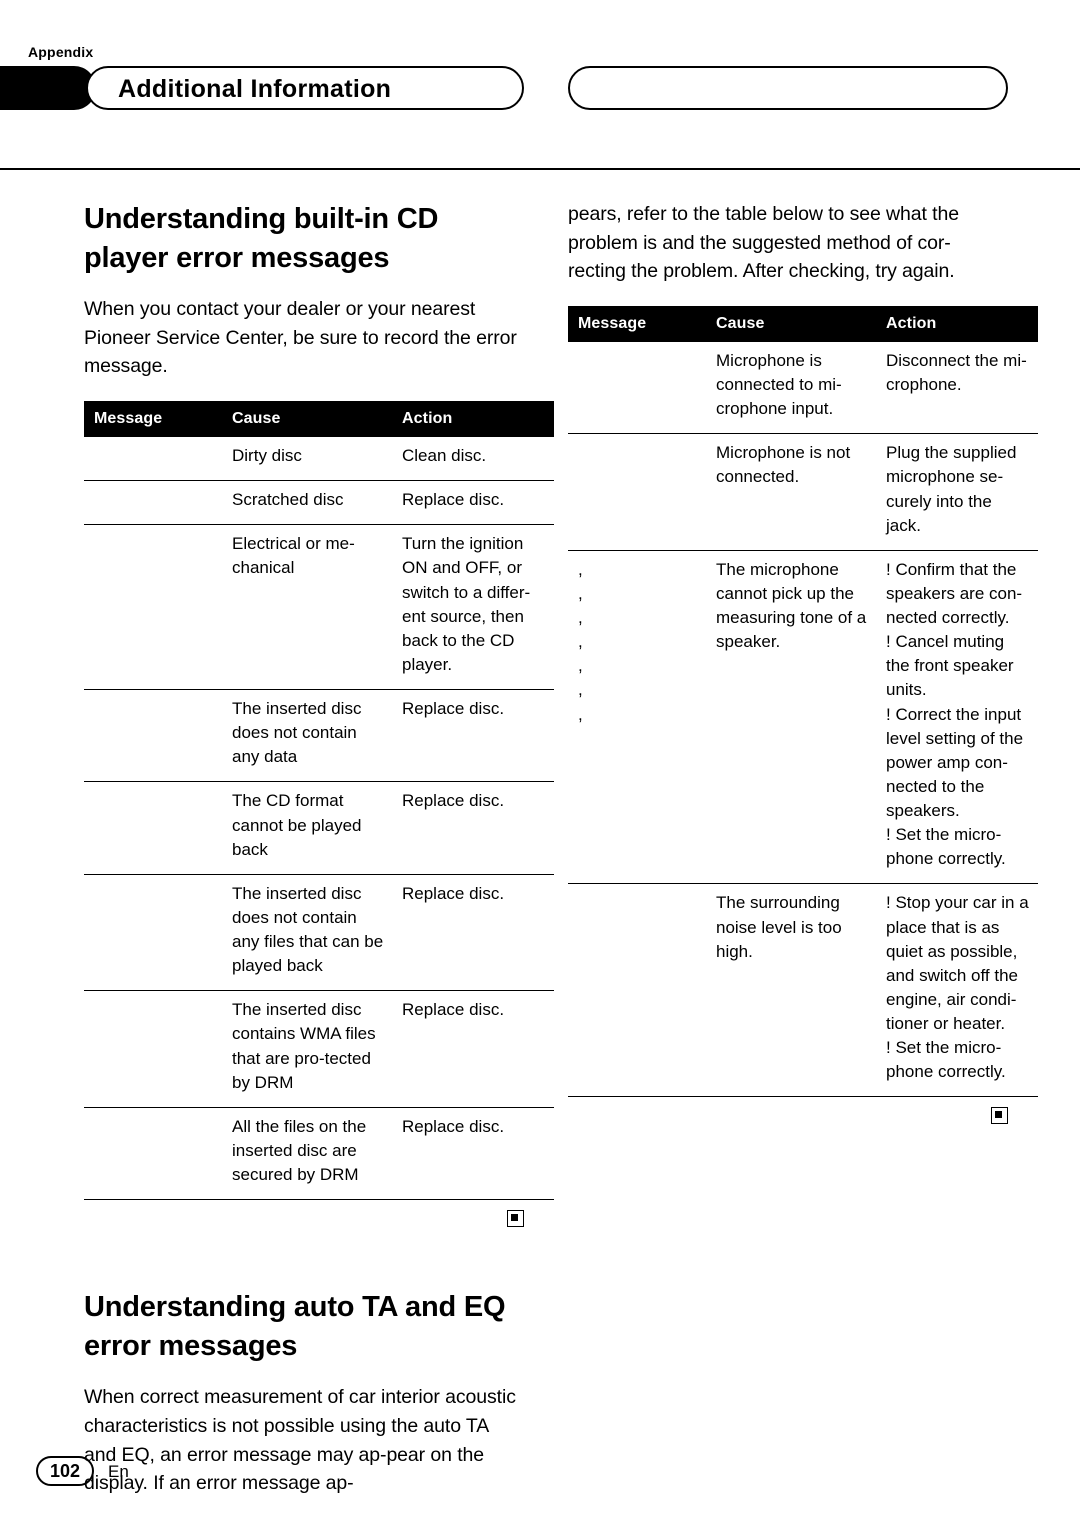  Describe the element at coordinates (118, 1471) in the screenshot. I see `page-language-label: En` at that location.